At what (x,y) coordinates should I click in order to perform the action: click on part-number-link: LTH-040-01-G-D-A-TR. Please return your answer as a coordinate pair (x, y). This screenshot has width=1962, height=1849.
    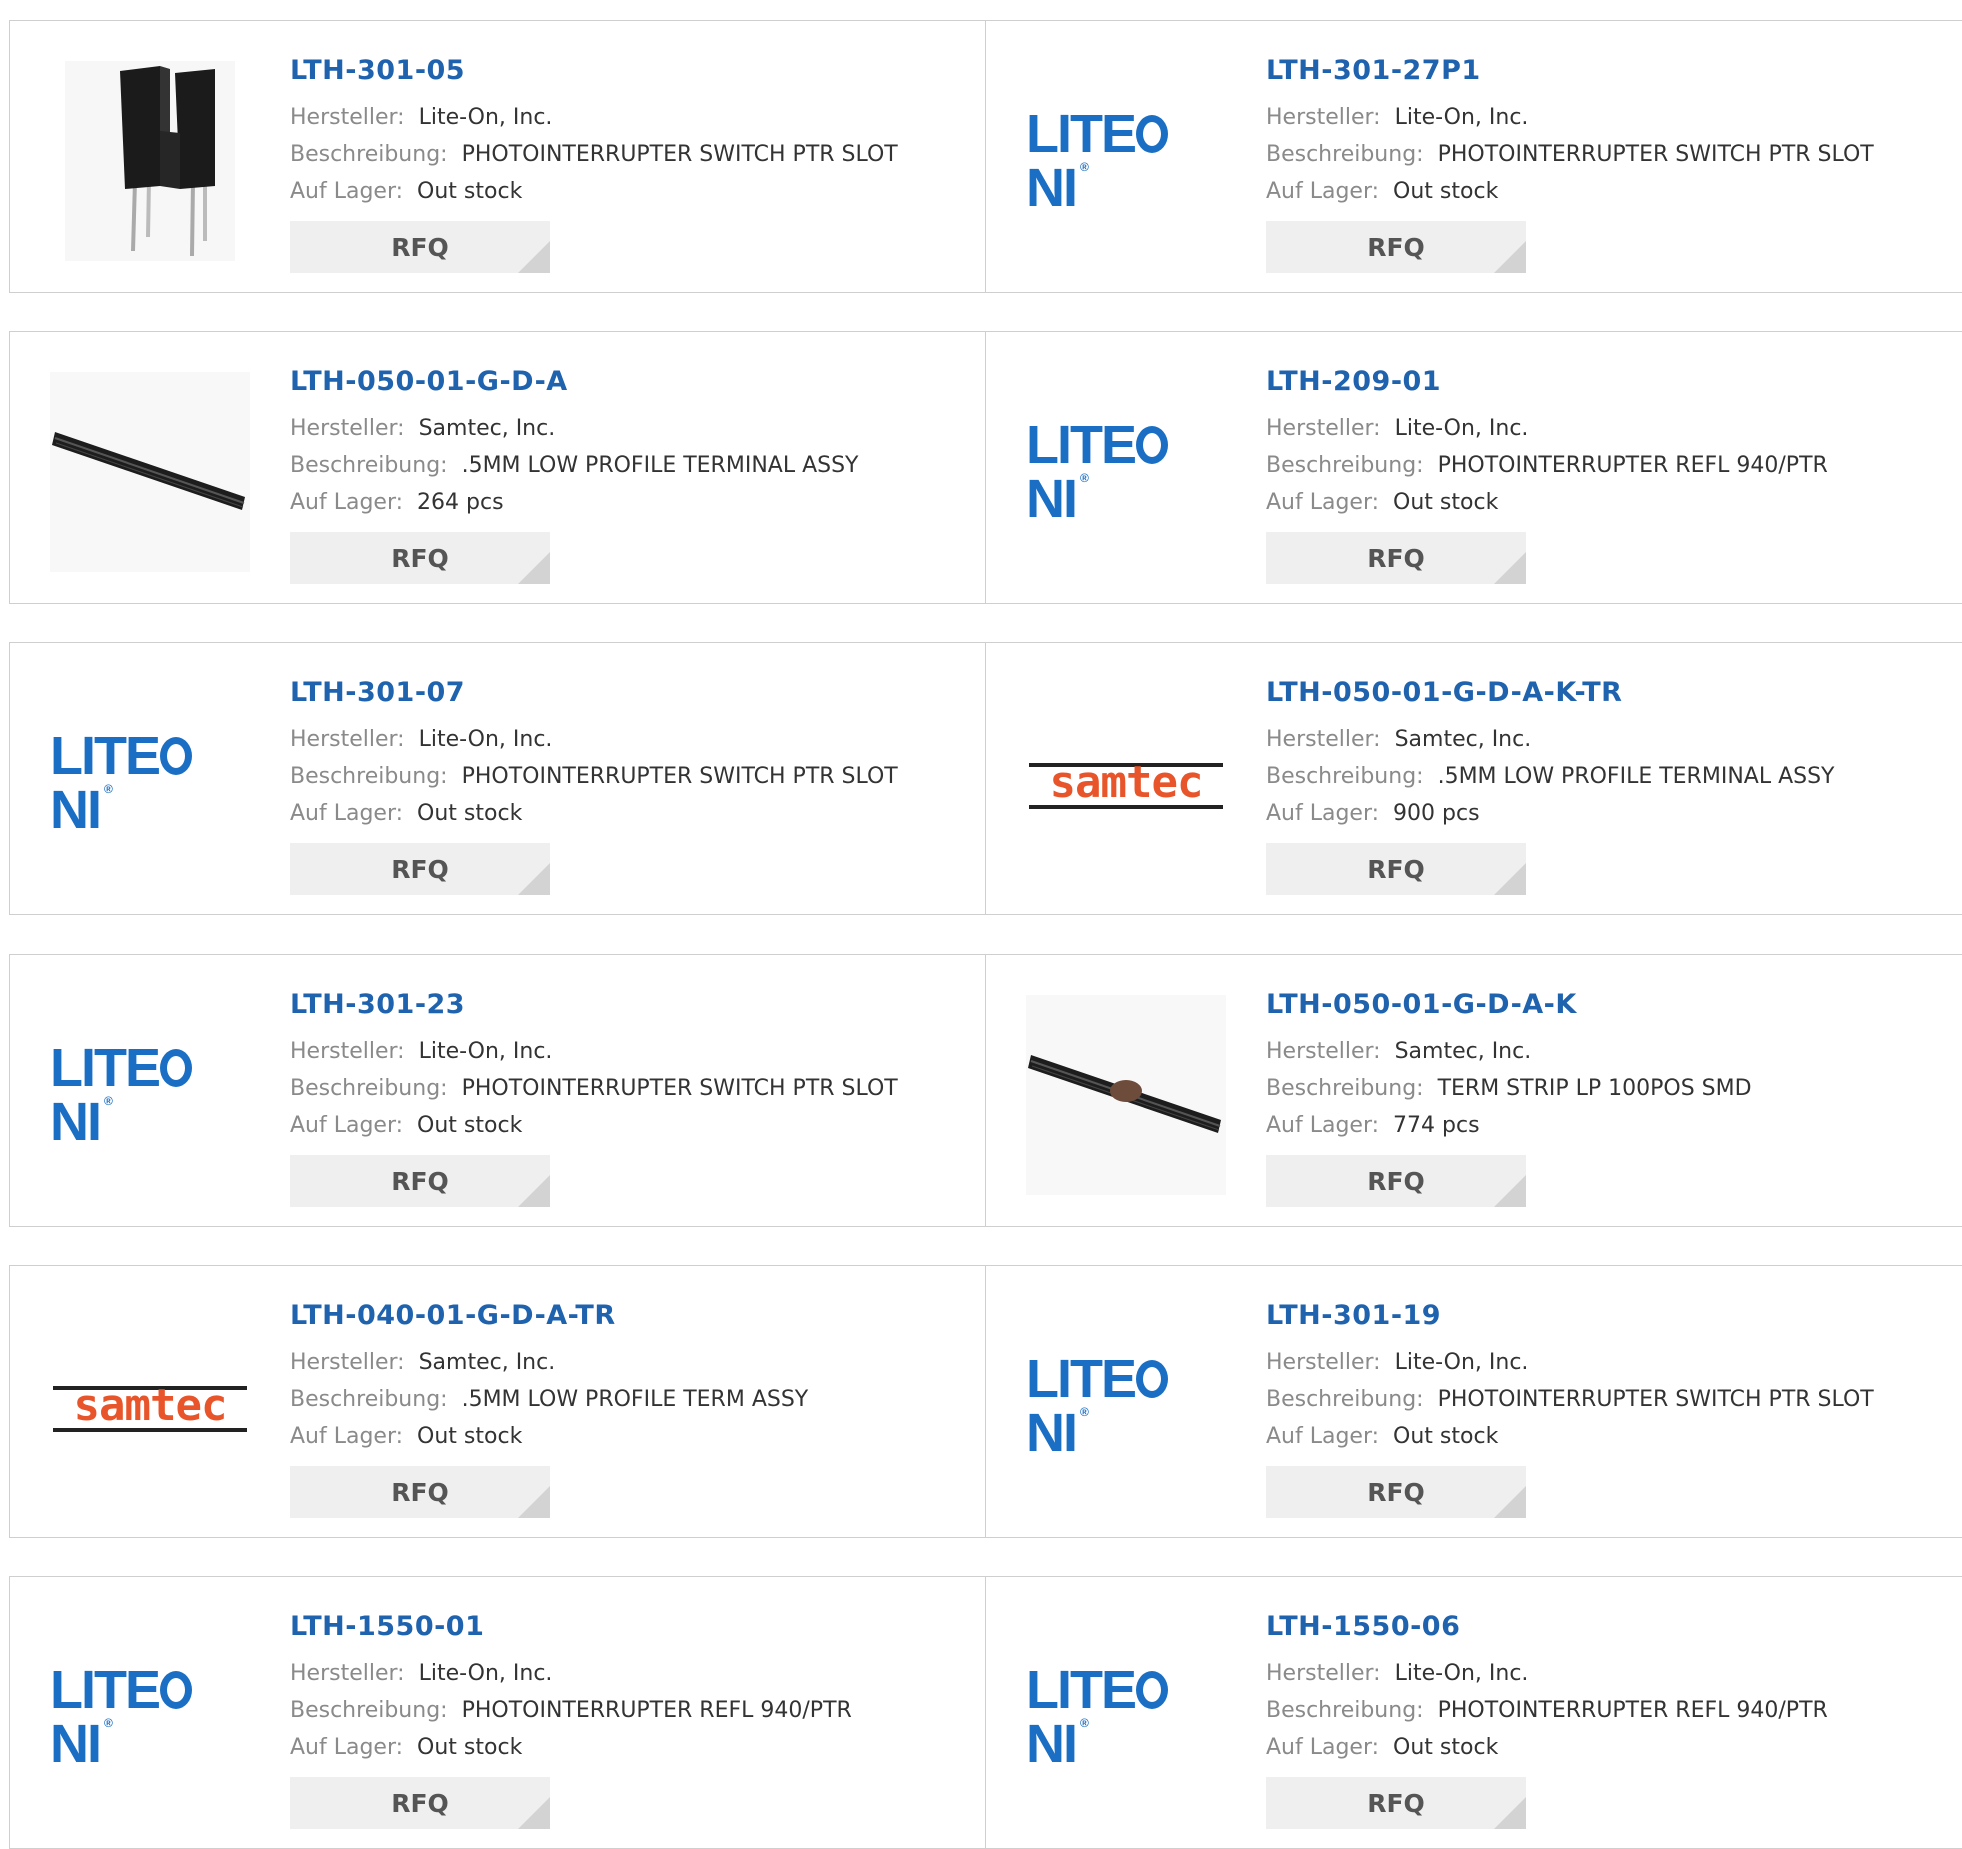
    Looking at the image, I should click on (549, 1316).